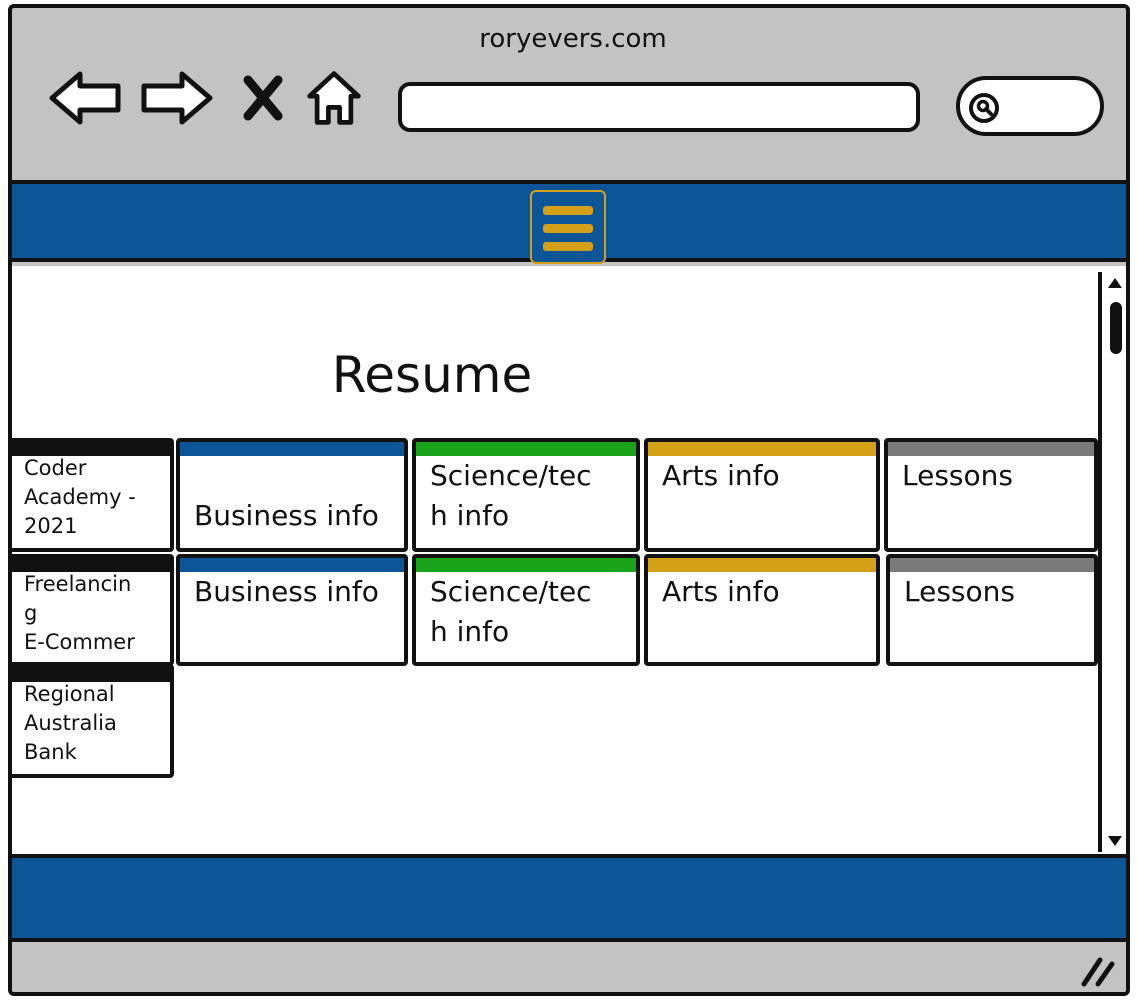 This screenshot has width=1138, height=1000. What do you see at coordinates (1116, 328) in the screenshot?
I see `scrollbar-thumb` at bounding box center [1116, 328].